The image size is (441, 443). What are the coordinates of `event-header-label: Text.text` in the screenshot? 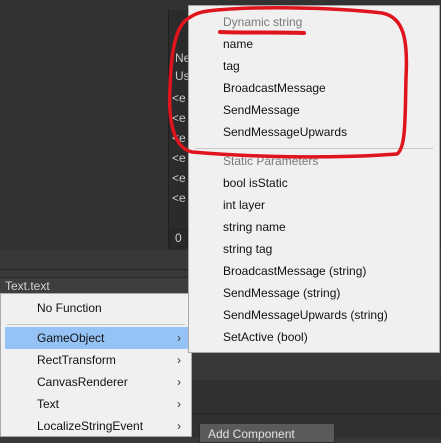 It's located at (27, 286).